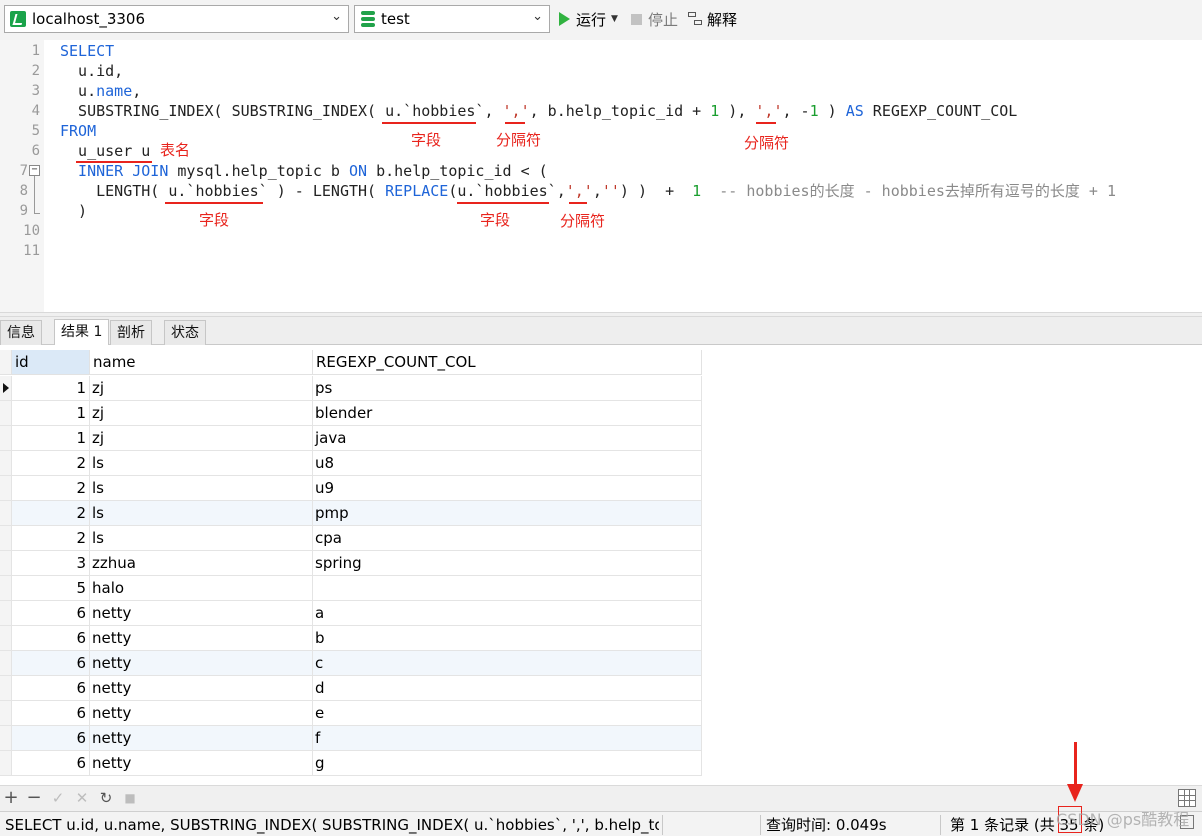 Image resolution: width=1202 pixels, height=836 pixels. What do you see at coordinates (507, 738) in the screenshot?
I see `cell-regexp-count-col: f` at bounding box center [507, 738].